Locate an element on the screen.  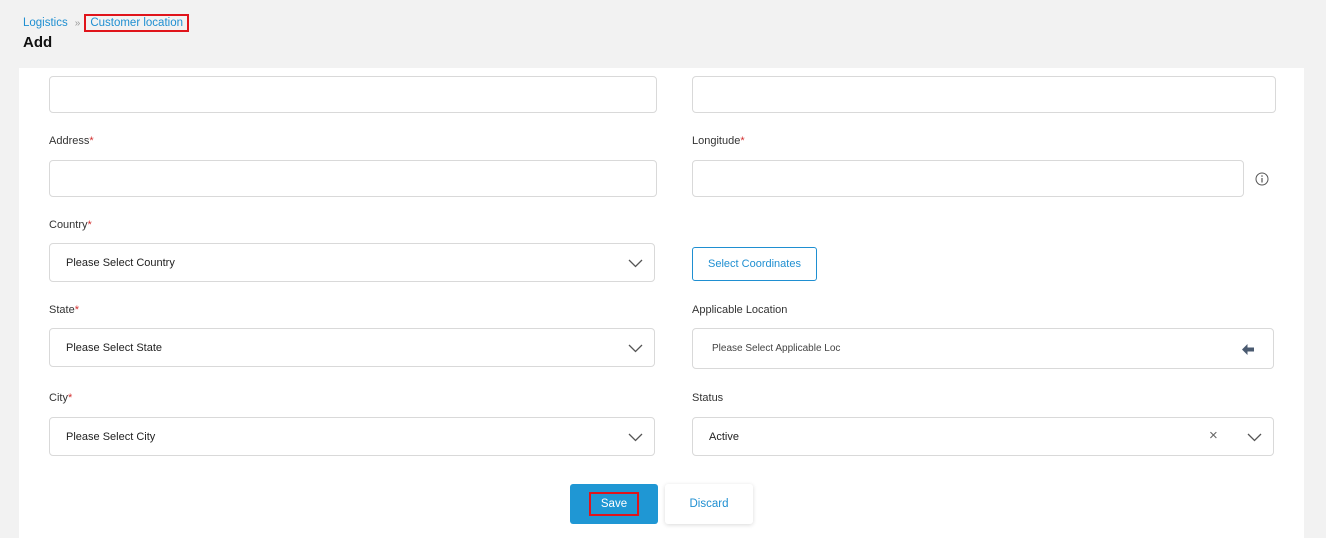
discard-button: Discard is located at coordinates (709, 504).